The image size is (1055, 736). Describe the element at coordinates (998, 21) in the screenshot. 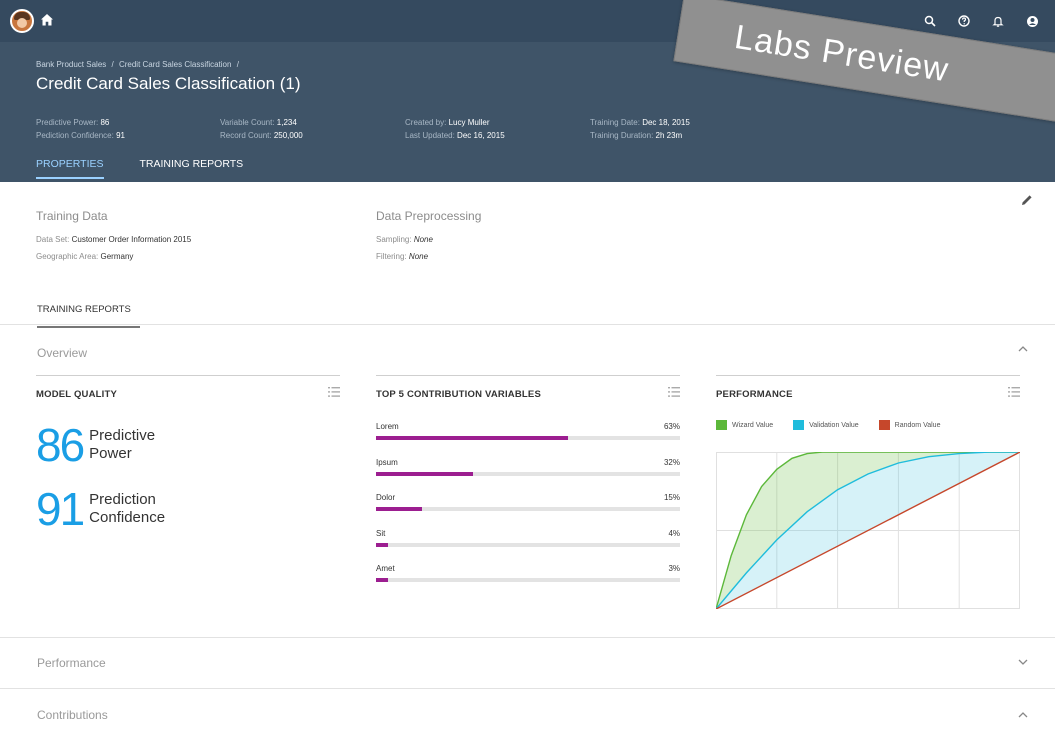

I see `bell-icon` at that location.